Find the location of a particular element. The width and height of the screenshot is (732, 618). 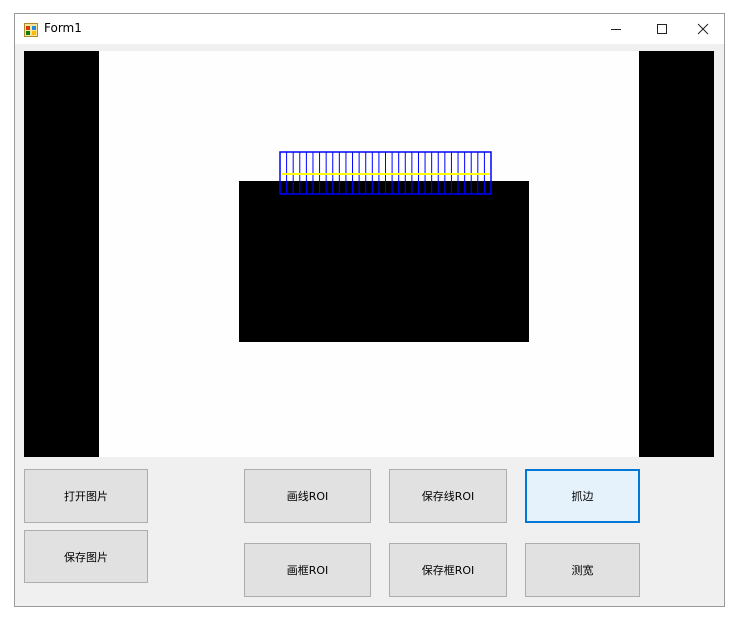

close-icon is located at coordinates (703, 29).